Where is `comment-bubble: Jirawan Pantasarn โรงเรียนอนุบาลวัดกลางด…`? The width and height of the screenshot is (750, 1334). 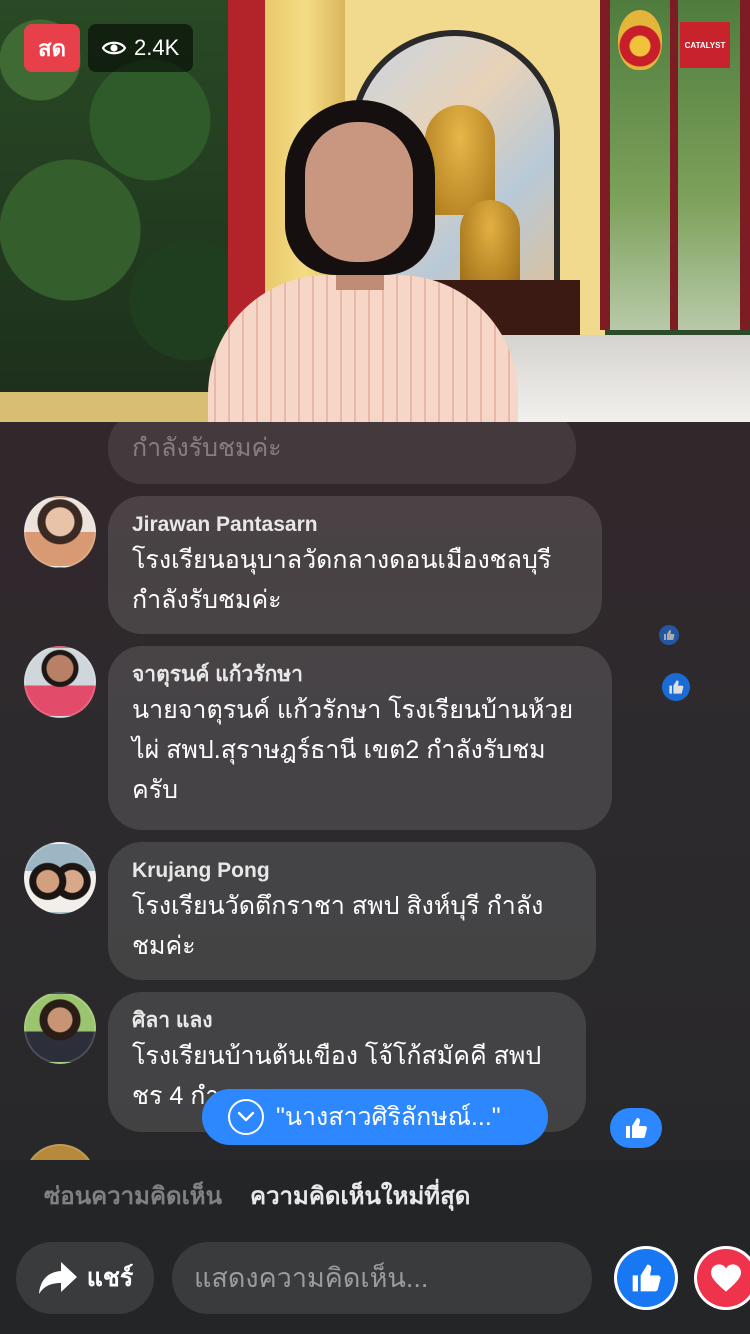
comment-bubble: Jirawan Pantasarn โรงเรียนอนุบาลวัดกลางด… is located at coordinates (355, 565).